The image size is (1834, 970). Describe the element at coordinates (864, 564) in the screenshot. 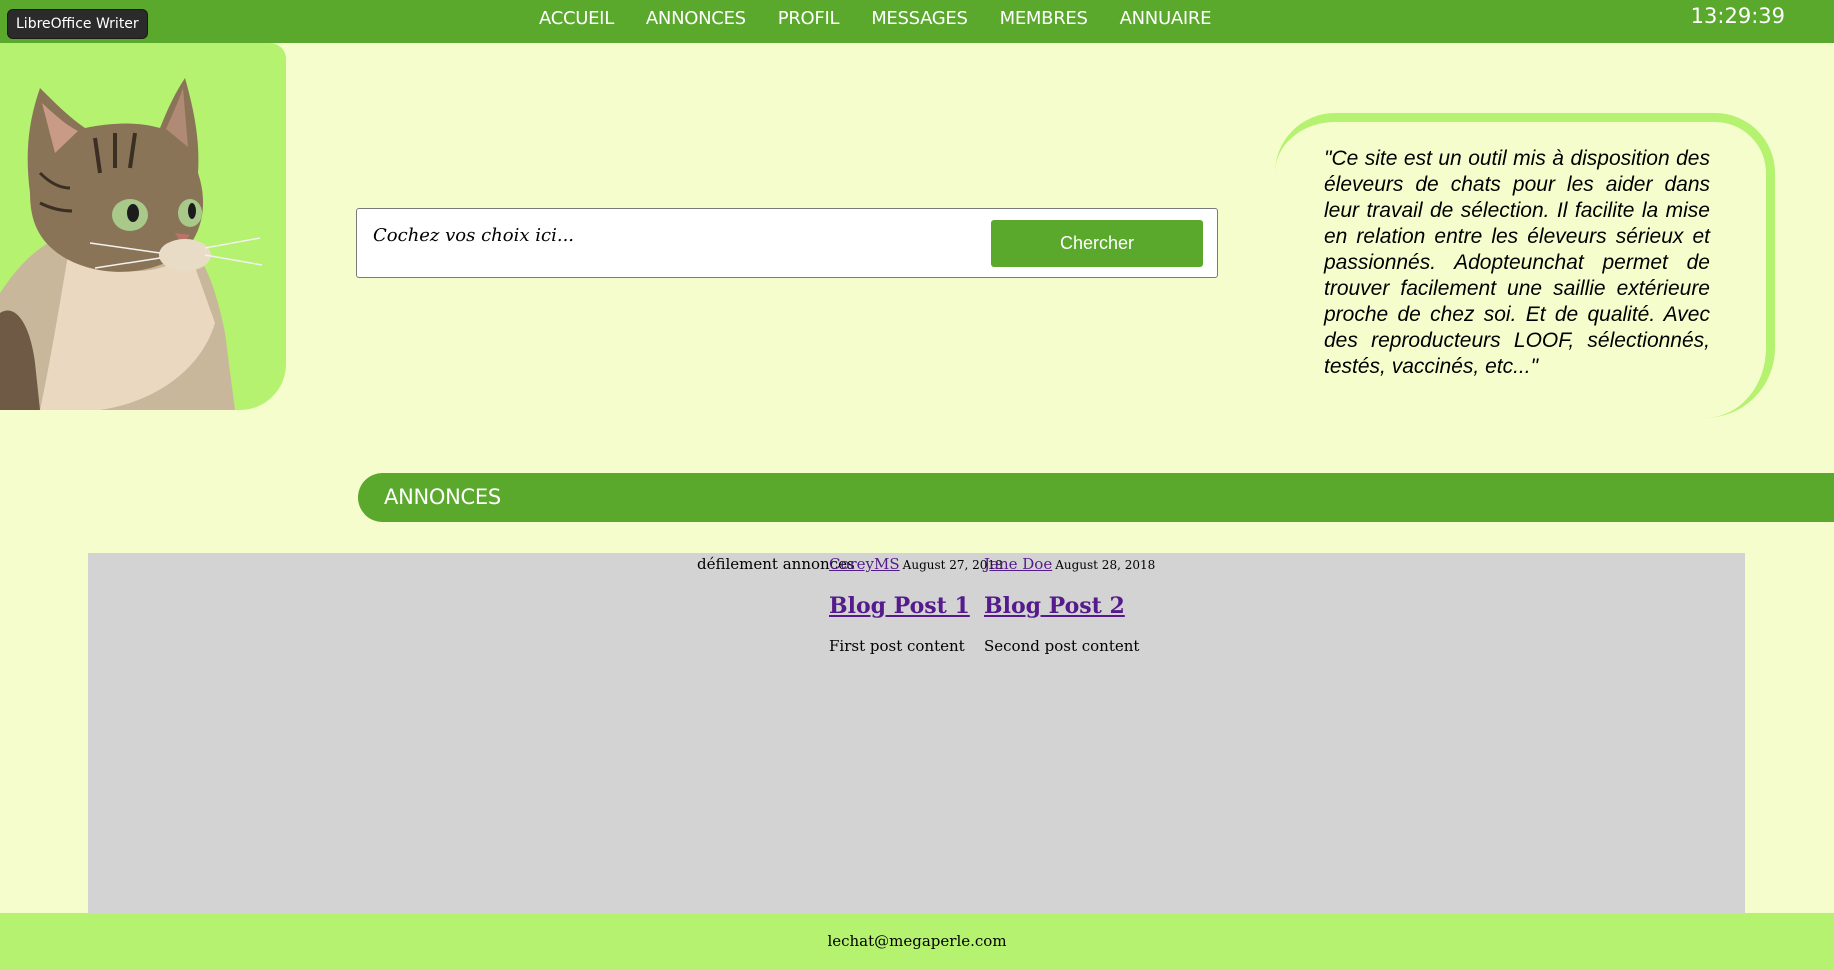

I see `post-author-link: CoreyMS` at that location.